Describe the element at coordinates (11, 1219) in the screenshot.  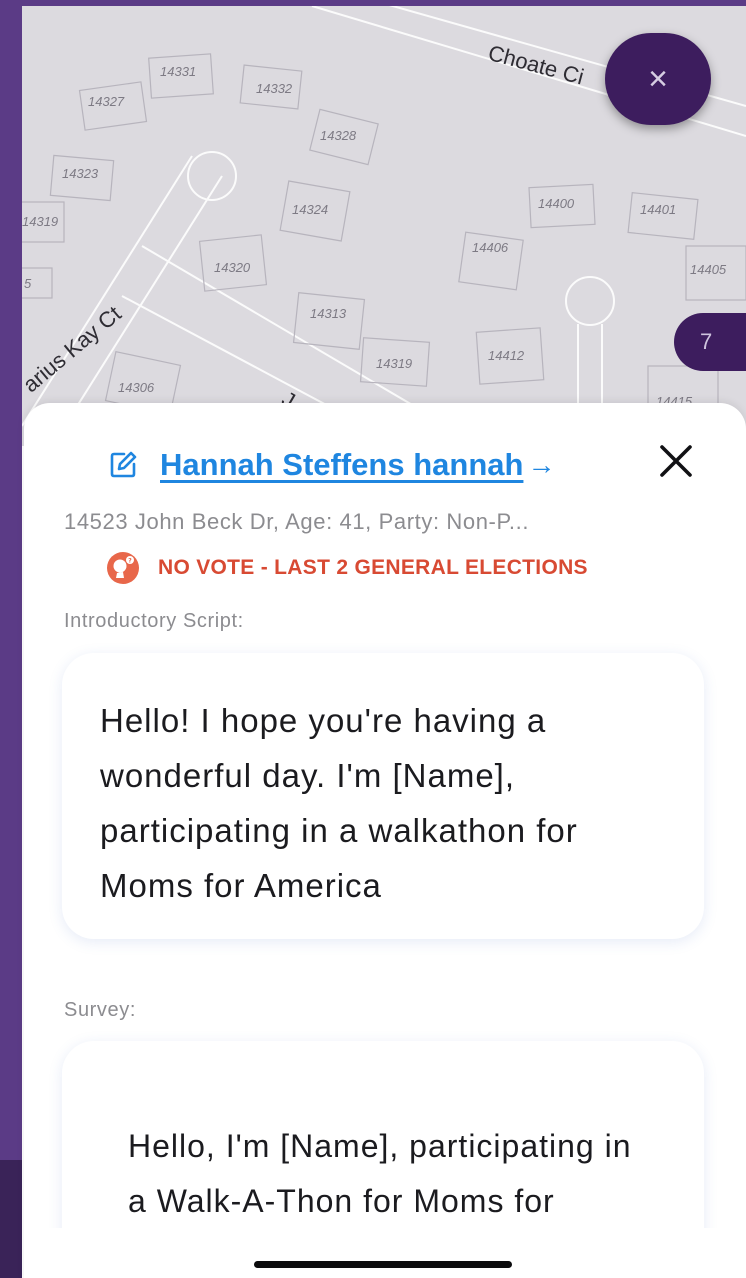
I see `window-border-bottom-left` at that location.